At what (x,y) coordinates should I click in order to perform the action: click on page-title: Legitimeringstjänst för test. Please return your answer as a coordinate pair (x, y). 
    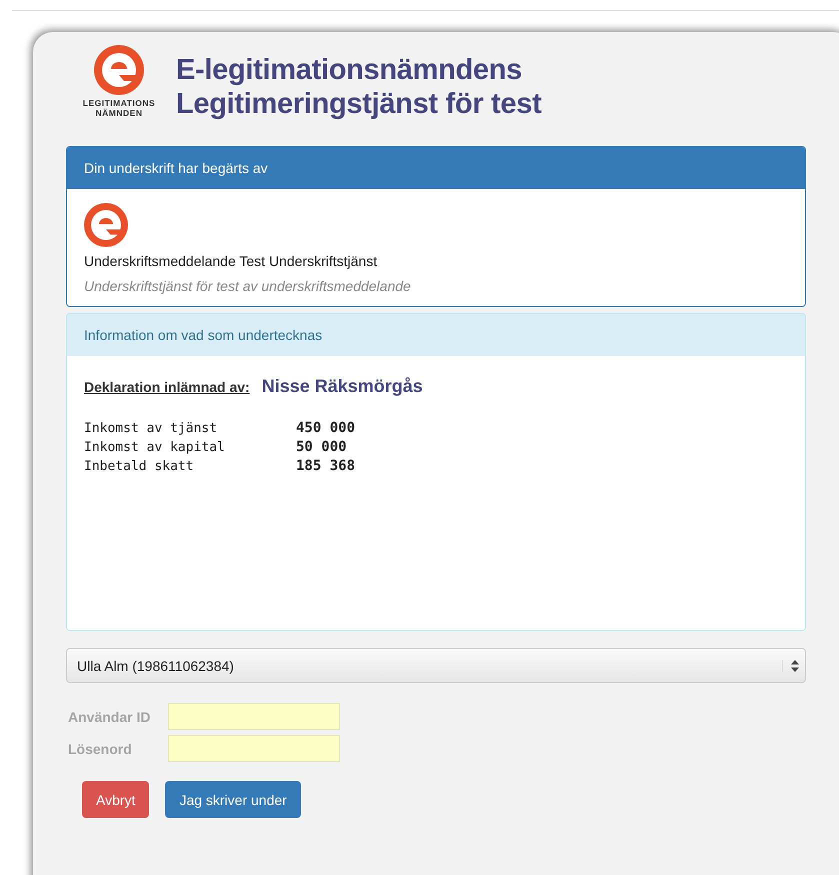
    Looking at the image, I should click on (359, 104).